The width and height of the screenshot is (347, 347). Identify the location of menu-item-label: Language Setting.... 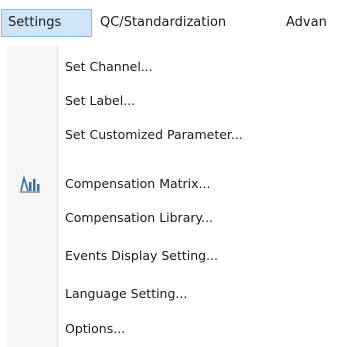
(126, 293).